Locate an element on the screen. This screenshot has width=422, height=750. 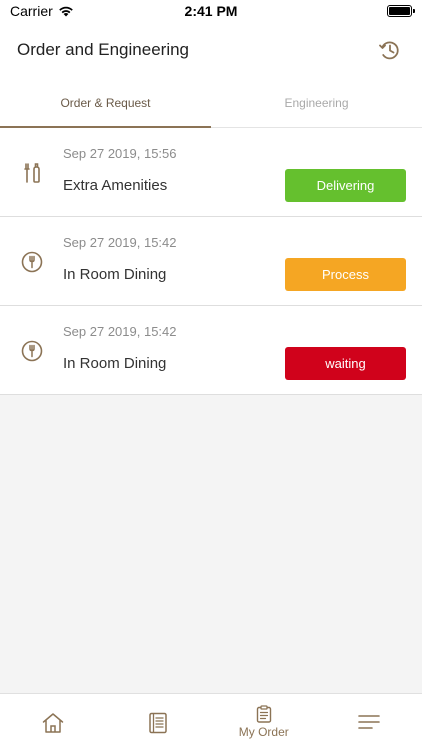
tab-bar-menu-book is located at coordinates (159, 722).